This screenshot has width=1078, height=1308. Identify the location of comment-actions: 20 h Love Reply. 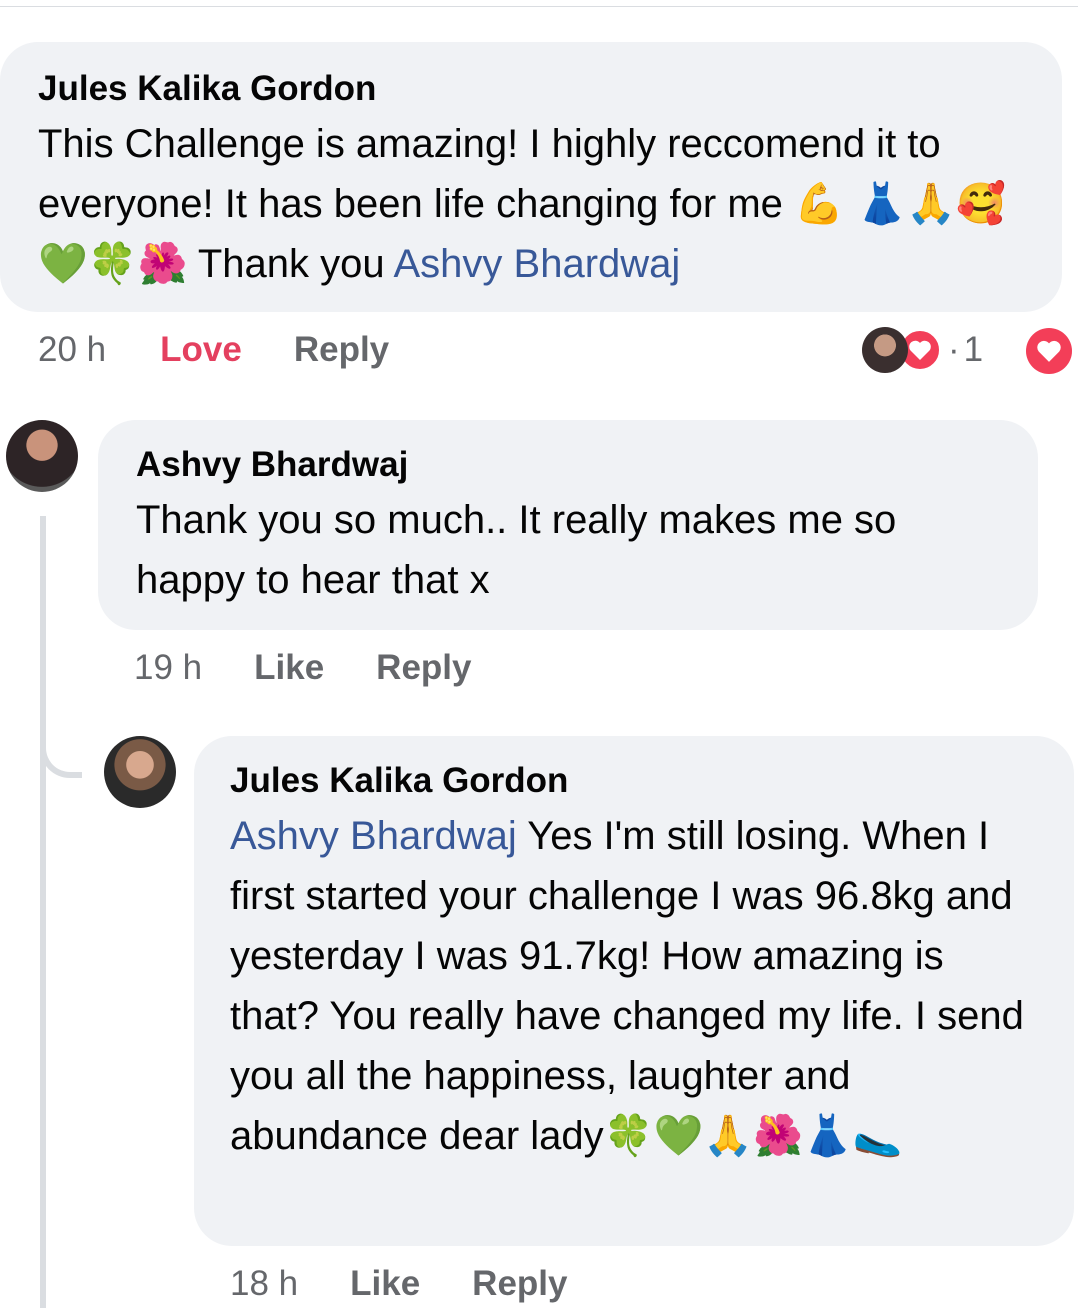
(213, 350).